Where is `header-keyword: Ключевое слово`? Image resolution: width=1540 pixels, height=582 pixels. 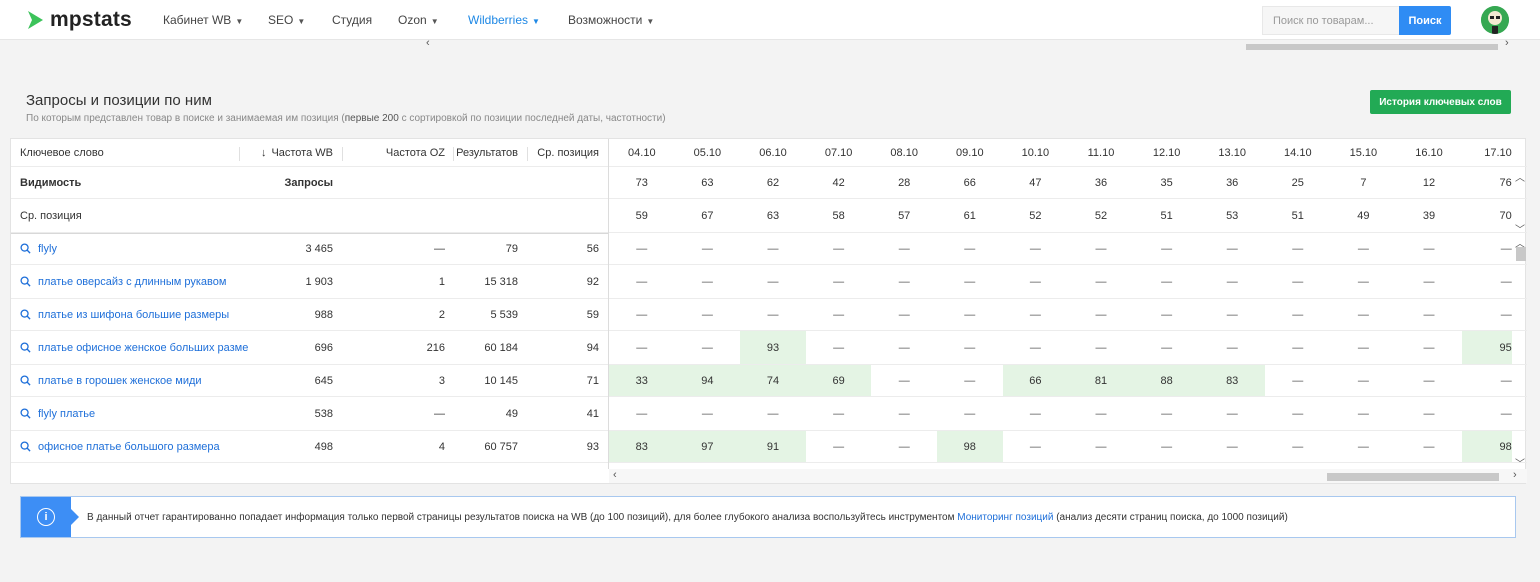
header-keyword: Ключевое слово is located at coordinates (120, 152).